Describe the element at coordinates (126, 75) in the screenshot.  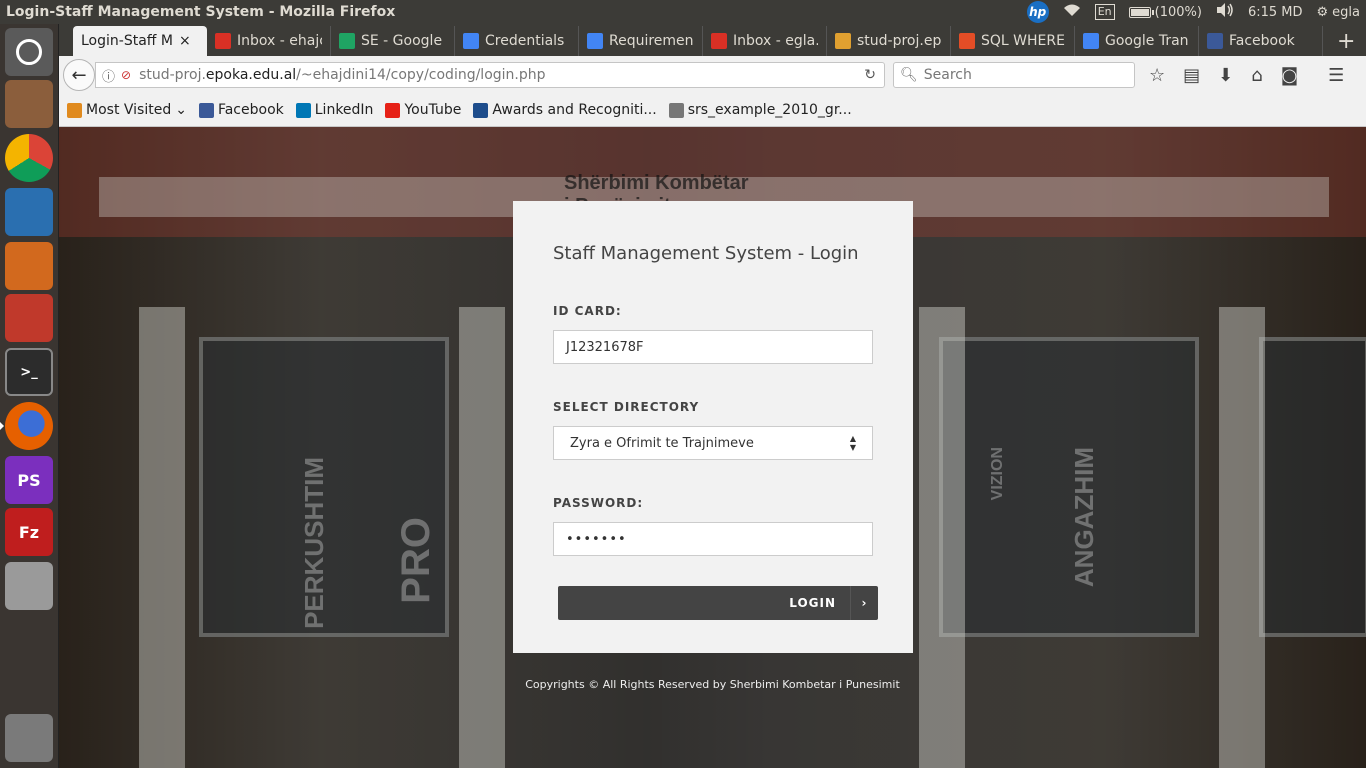
I see `insecure-icon: ⊘` at that location.